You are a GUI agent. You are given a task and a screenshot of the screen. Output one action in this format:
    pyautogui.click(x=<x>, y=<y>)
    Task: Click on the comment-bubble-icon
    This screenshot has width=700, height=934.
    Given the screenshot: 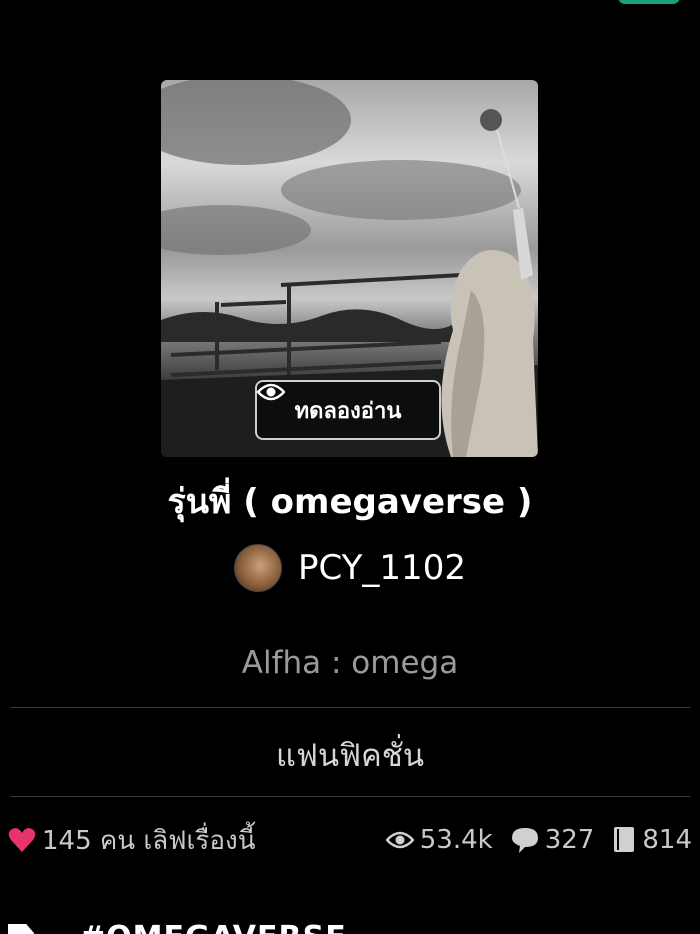 What is the action you would take?
    pyautogui.click(x=524, y=840)
    